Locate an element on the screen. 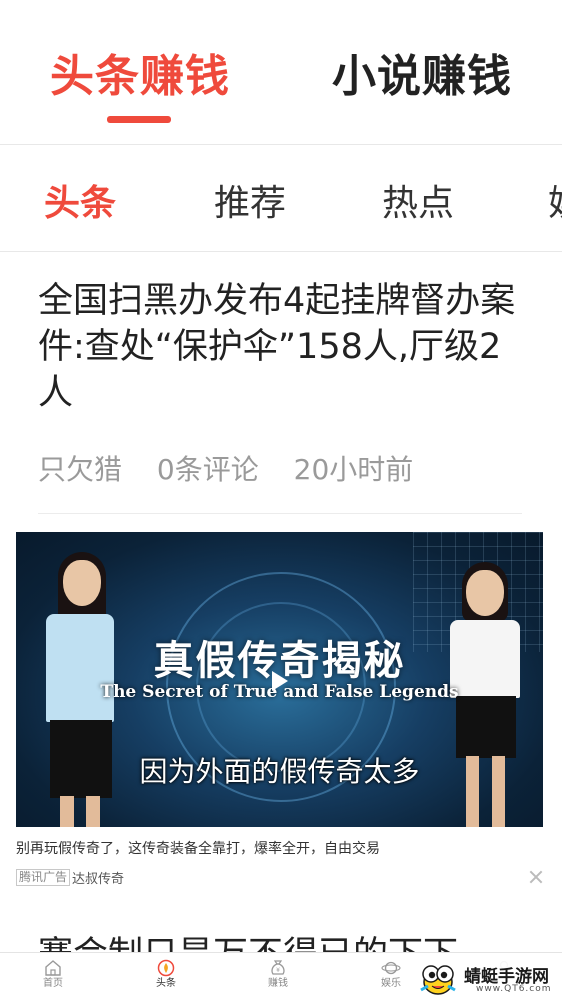 Image resolution: width=562 pixels, height=1000 pixels. category-bar: 头条 推荐 热点 娱 is located at coordinates (281, 199).